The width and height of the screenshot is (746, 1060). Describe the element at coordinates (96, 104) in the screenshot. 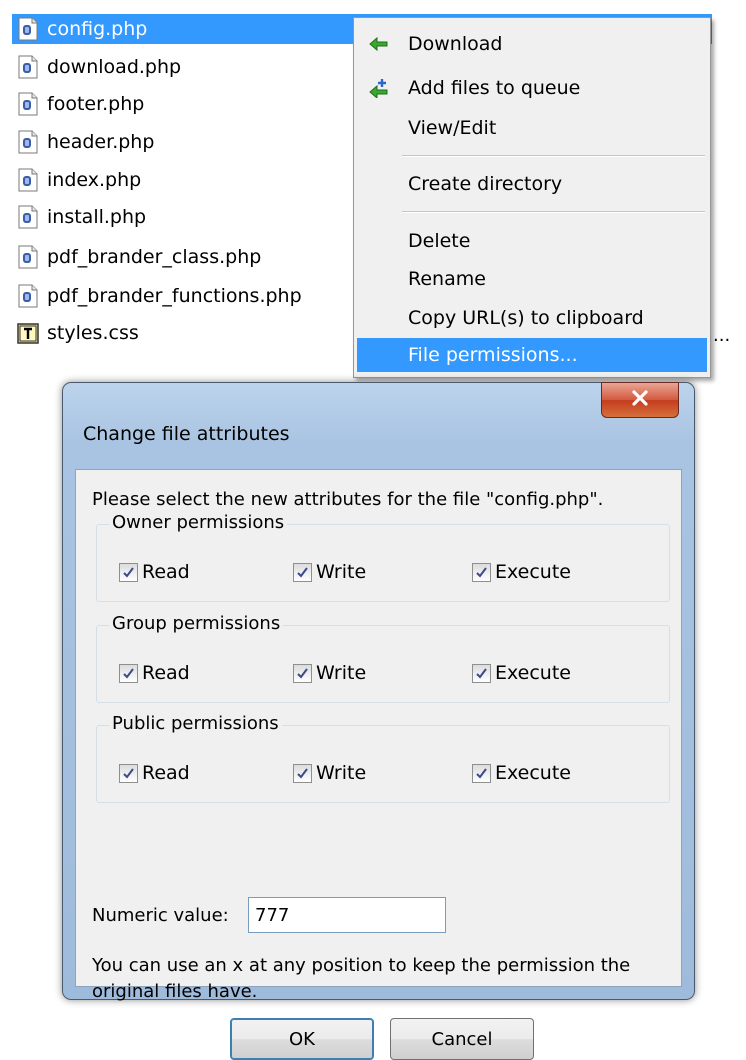

I see `file-name: footer.php` at that location.